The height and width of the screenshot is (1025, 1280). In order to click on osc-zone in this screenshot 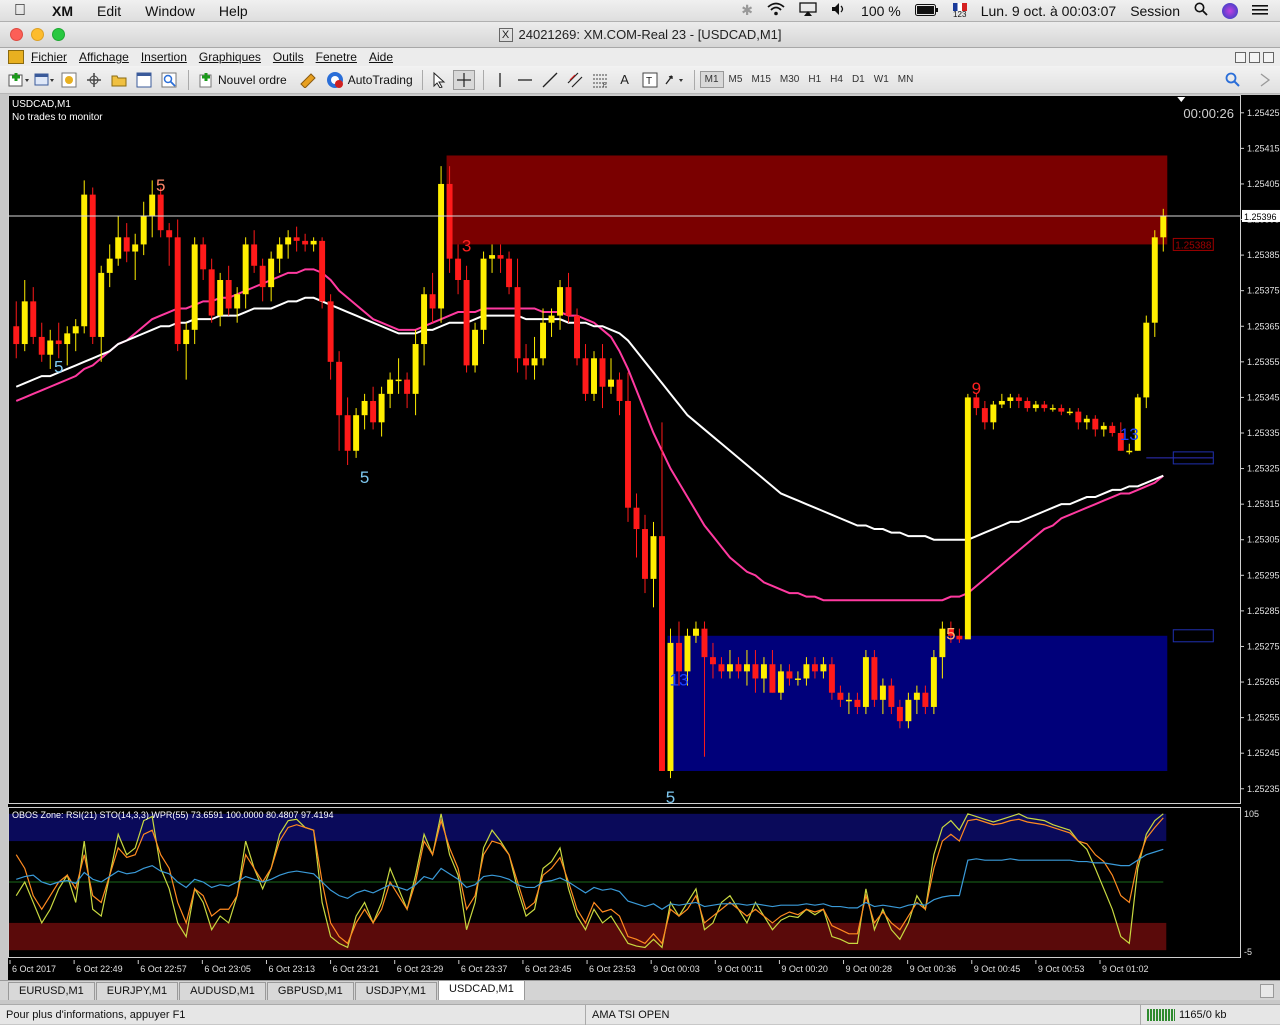, I will do `click(588, 936)`.